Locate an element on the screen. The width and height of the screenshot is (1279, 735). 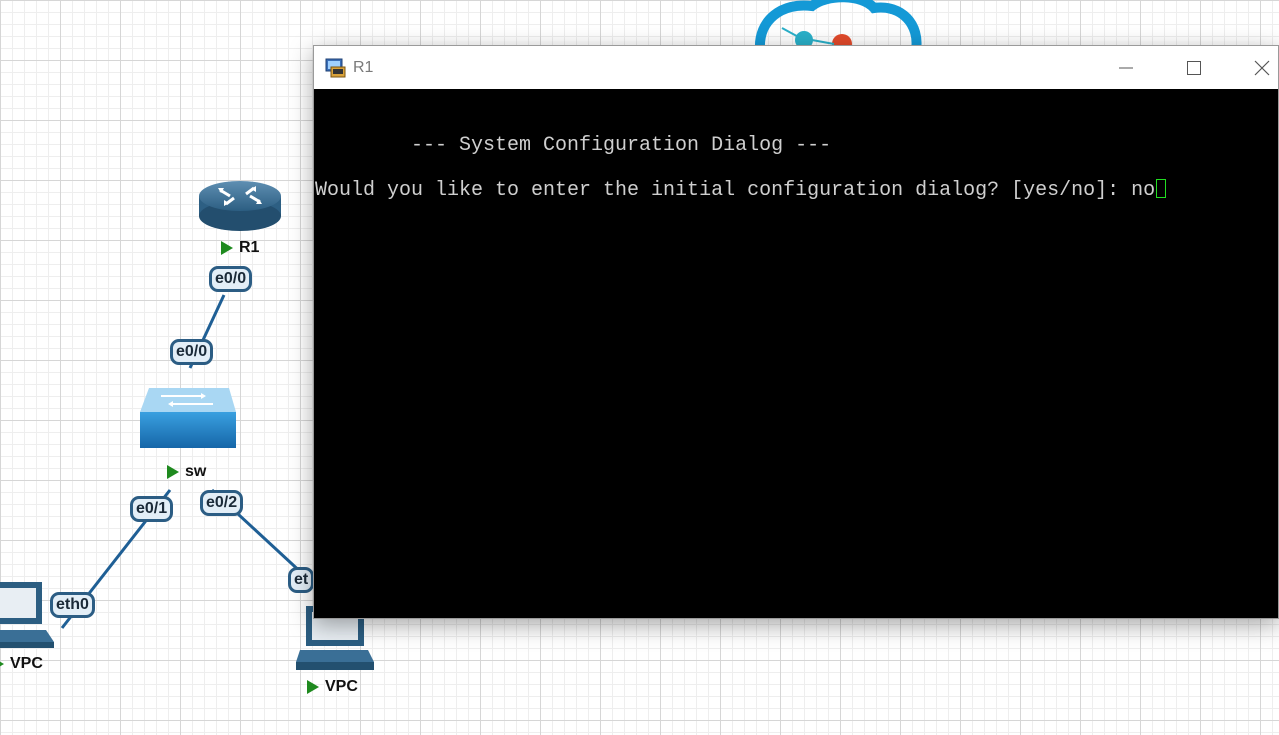
iface-sw-e0-2: e0/2 is located at coordinates (222, 503).